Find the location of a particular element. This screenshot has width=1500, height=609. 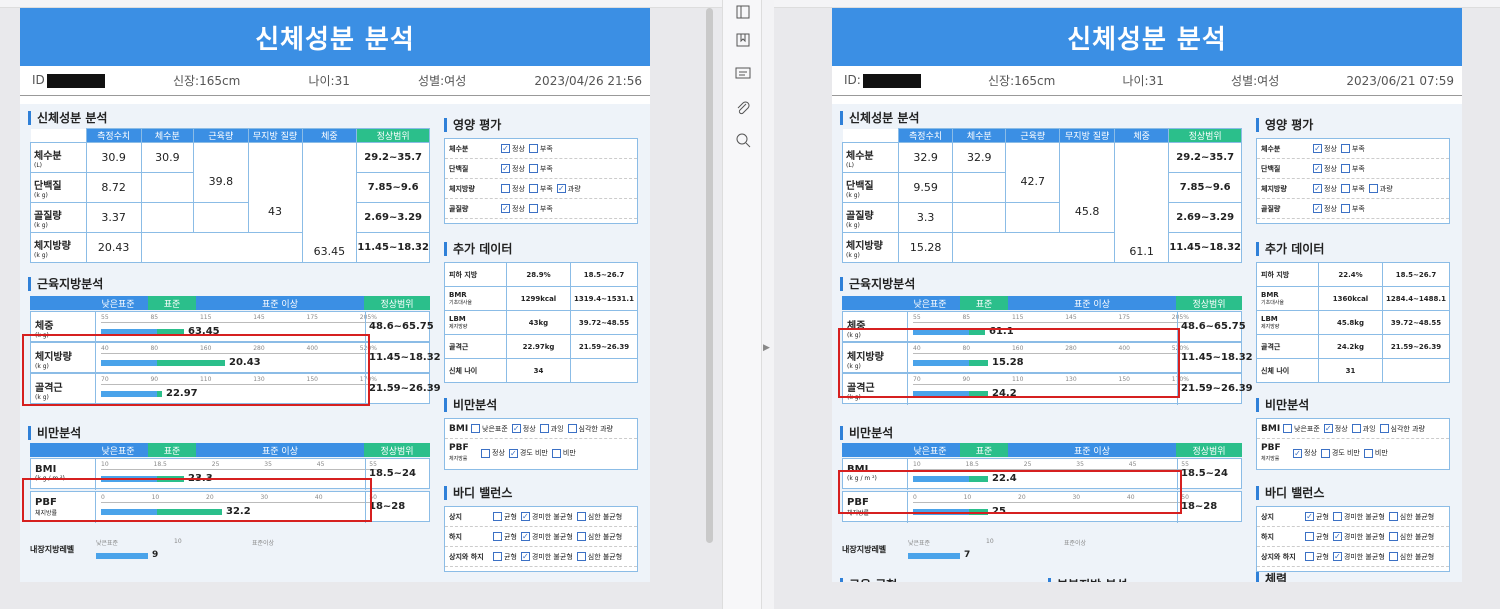

search-icon is located at coordinates (743, 140).